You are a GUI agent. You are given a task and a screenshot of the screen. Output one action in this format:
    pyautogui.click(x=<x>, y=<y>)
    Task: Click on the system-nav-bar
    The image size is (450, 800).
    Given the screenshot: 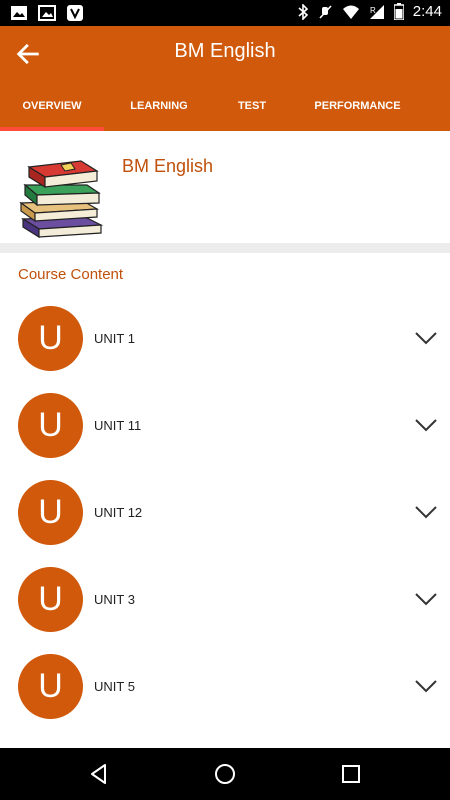 What is the action you would take?
    pyautogui.click(x=225, y=774)
    